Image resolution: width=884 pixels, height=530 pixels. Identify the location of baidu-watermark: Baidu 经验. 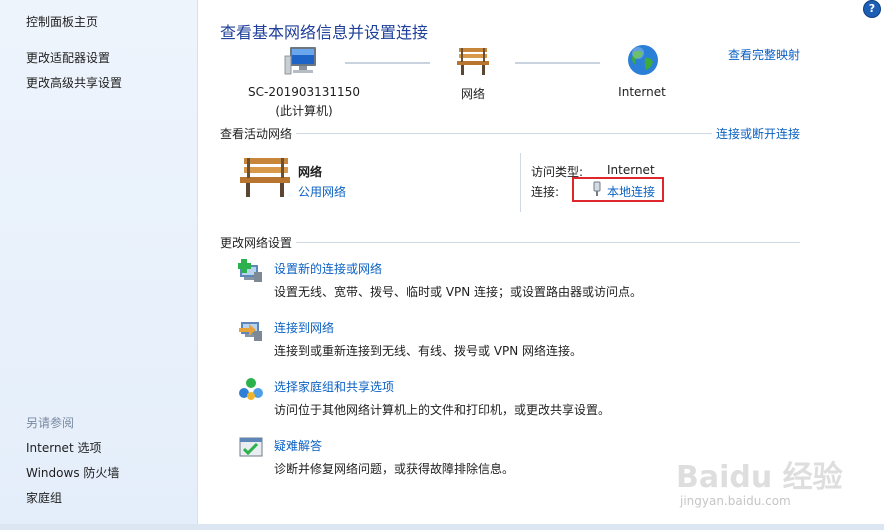
(759, 477).